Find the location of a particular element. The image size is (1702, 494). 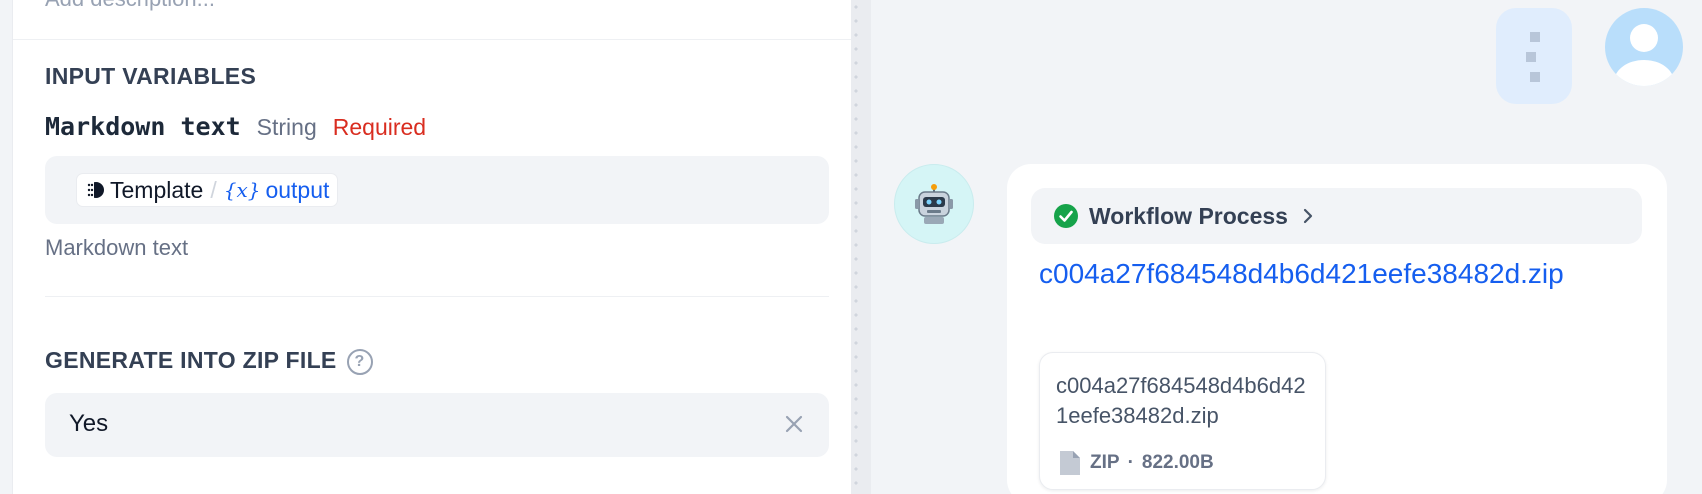

check-circle-icon is located at coordinates (1066, 216).